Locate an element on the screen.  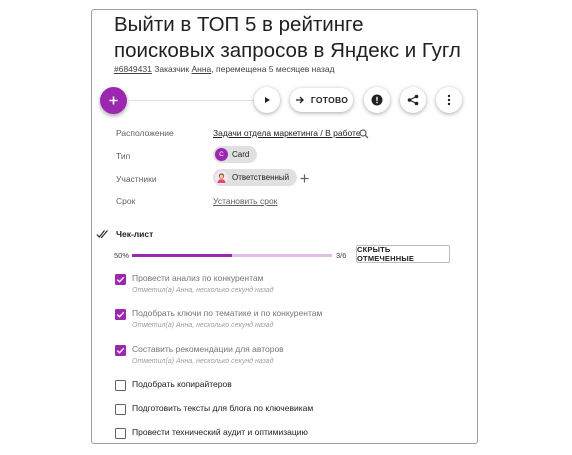
share-button is located at coordinates (413, 100).